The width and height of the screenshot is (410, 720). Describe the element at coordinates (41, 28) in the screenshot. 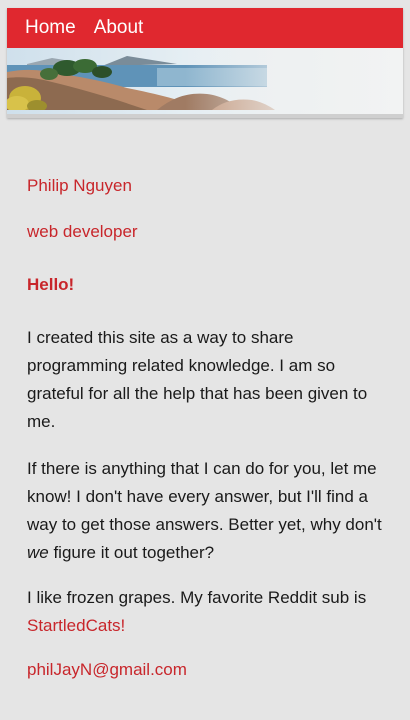

I see `nav-home-link: Home` at that location.